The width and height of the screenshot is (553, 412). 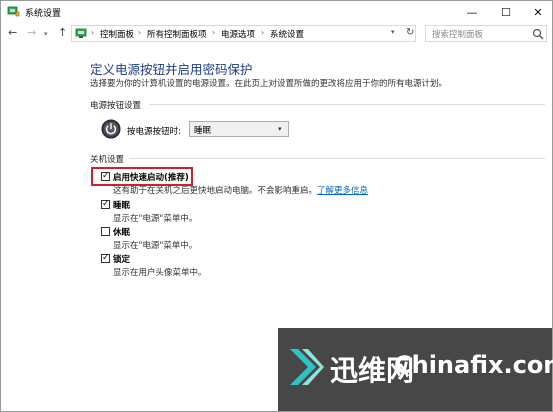 I want to click on hibernate-description: 显示在"电源"菜单中。, so click(x=155, y=246).